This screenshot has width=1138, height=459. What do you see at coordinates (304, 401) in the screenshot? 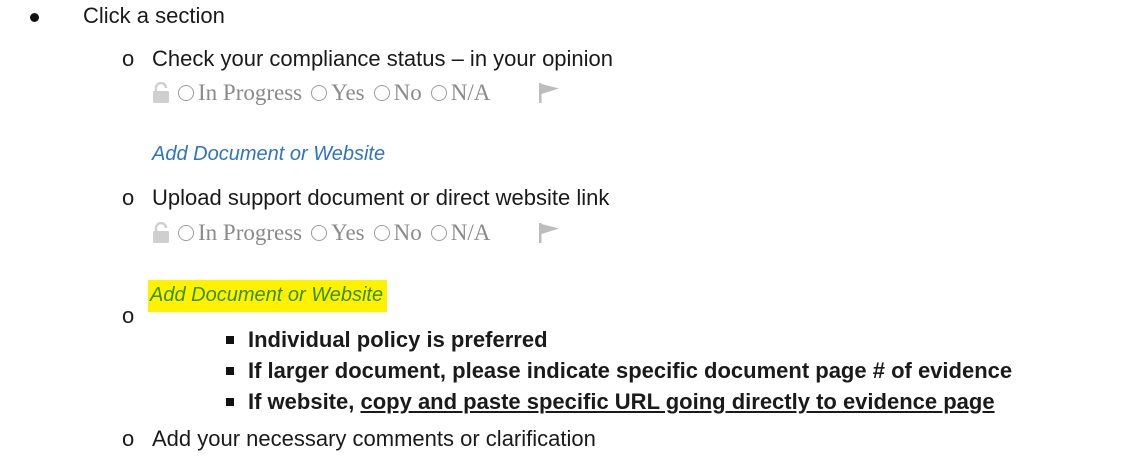
I see `note-website-prefix: If website,` at bounding box center [304, 401].